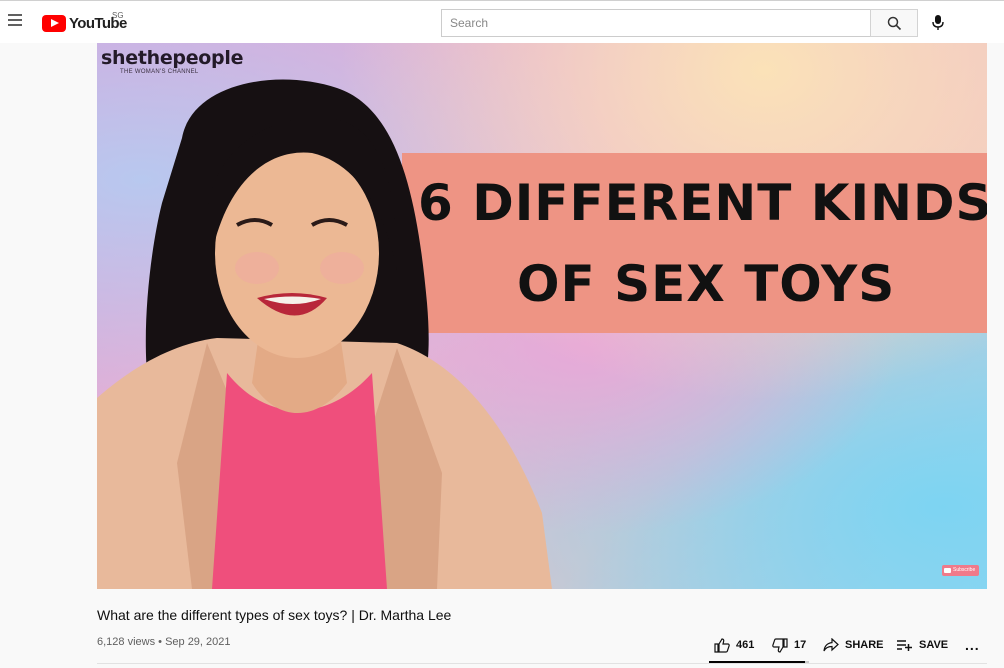 The height and width of the screenshot is (668, 1004). What do you see at coordinates (706, 284) in the screenshot?
I see `banner-line-2: OF SEX TOYS` at bounding box center [706, 284].